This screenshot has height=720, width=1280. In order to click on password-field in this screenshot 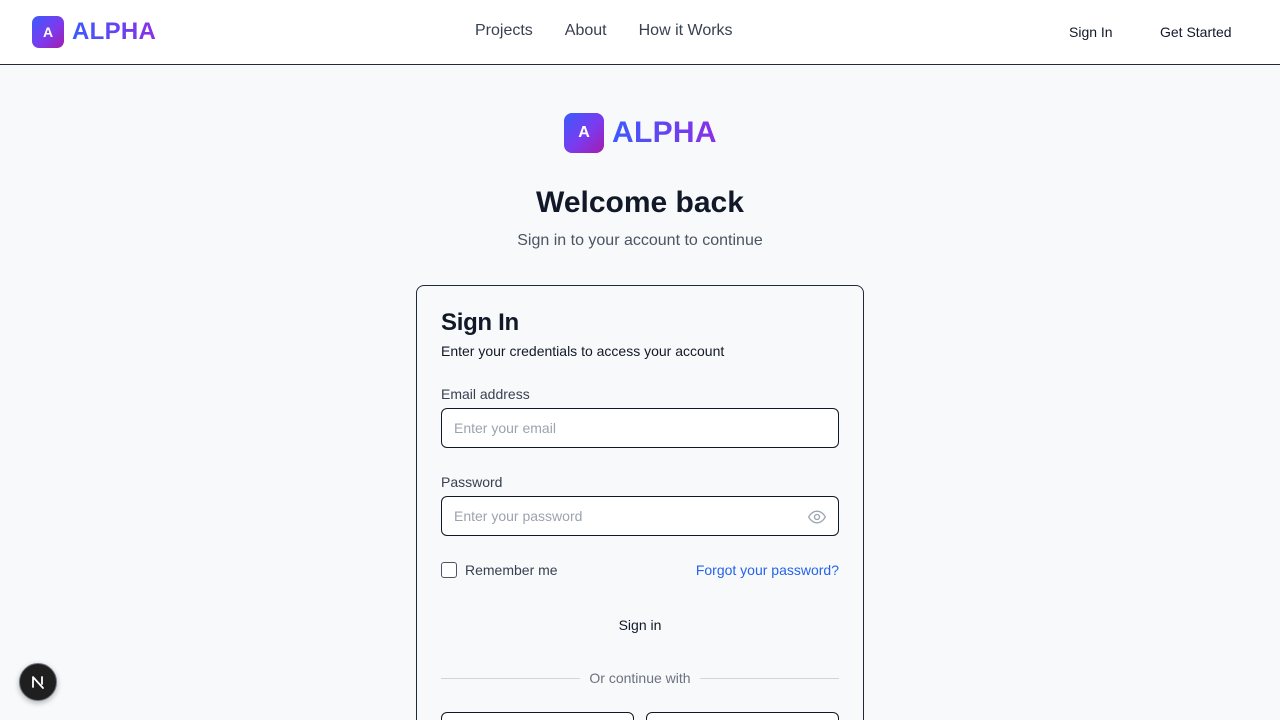, I will do `click(640, 516)`.